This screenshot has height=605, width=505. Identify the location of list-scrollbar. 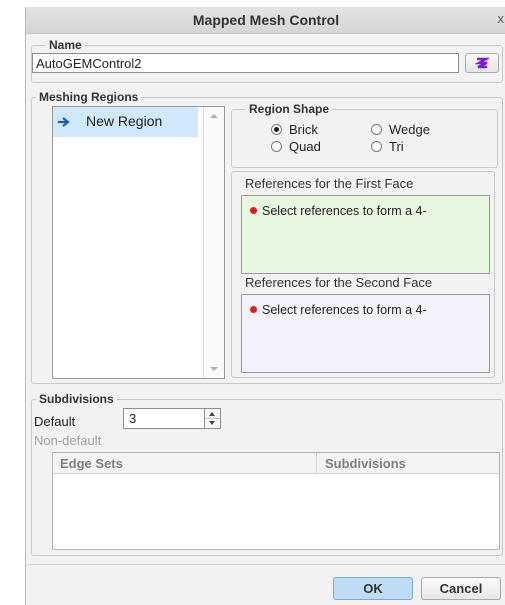
(213, 242).